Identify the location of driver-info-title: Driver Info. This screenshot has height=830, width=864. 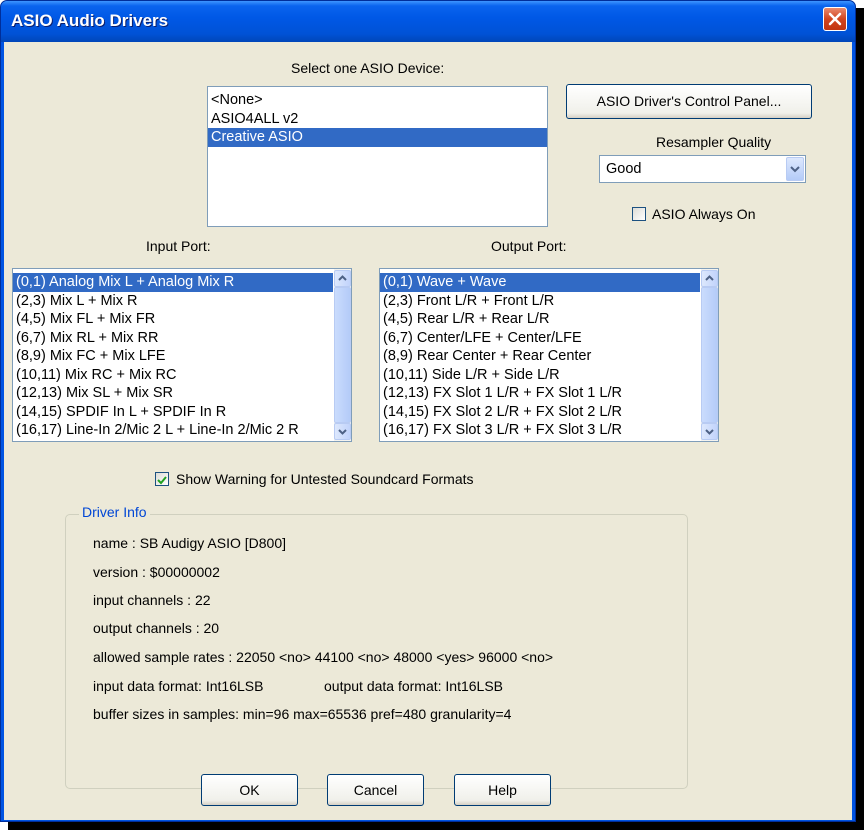
(114, 512).